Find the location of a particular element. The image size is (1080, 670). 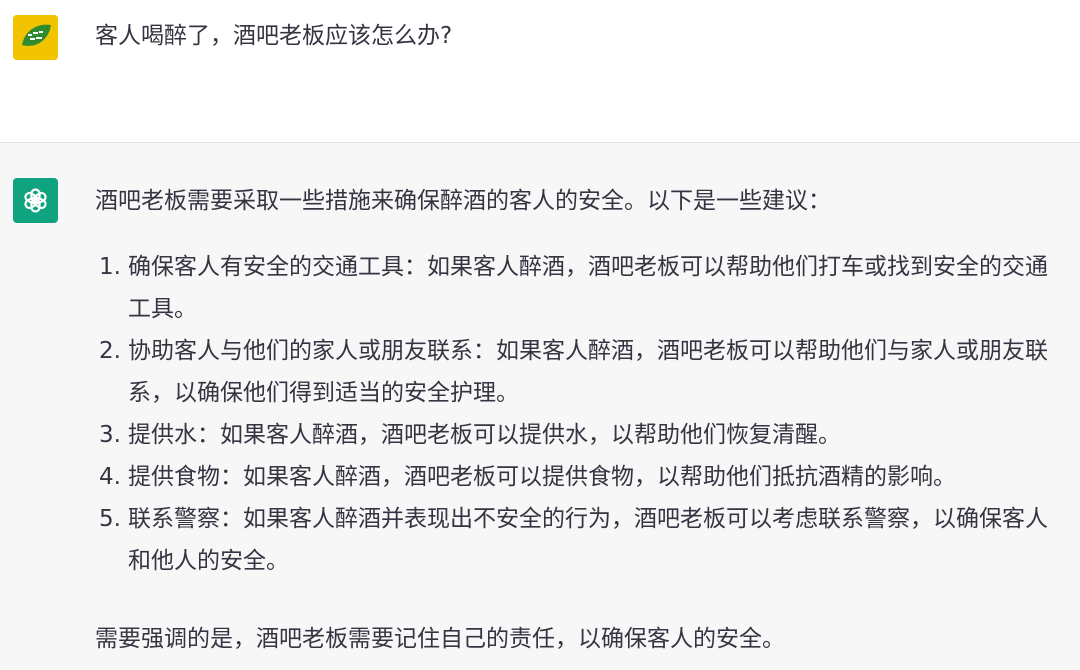

user-avatar-icon is located at coordinates (35, 37).